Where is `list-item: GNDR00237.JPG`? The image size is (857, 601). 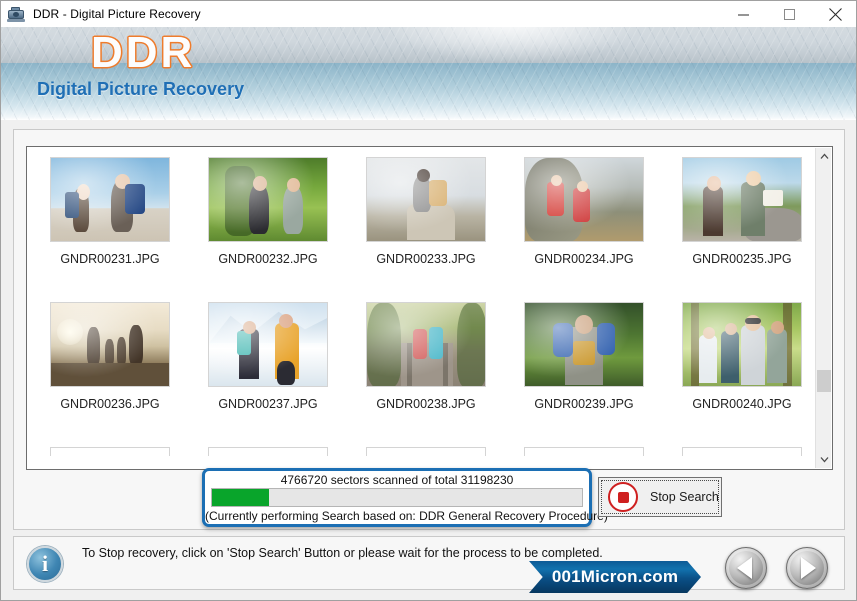
list-item: GNDR00237.JPG is located at coordinates (268, 374).